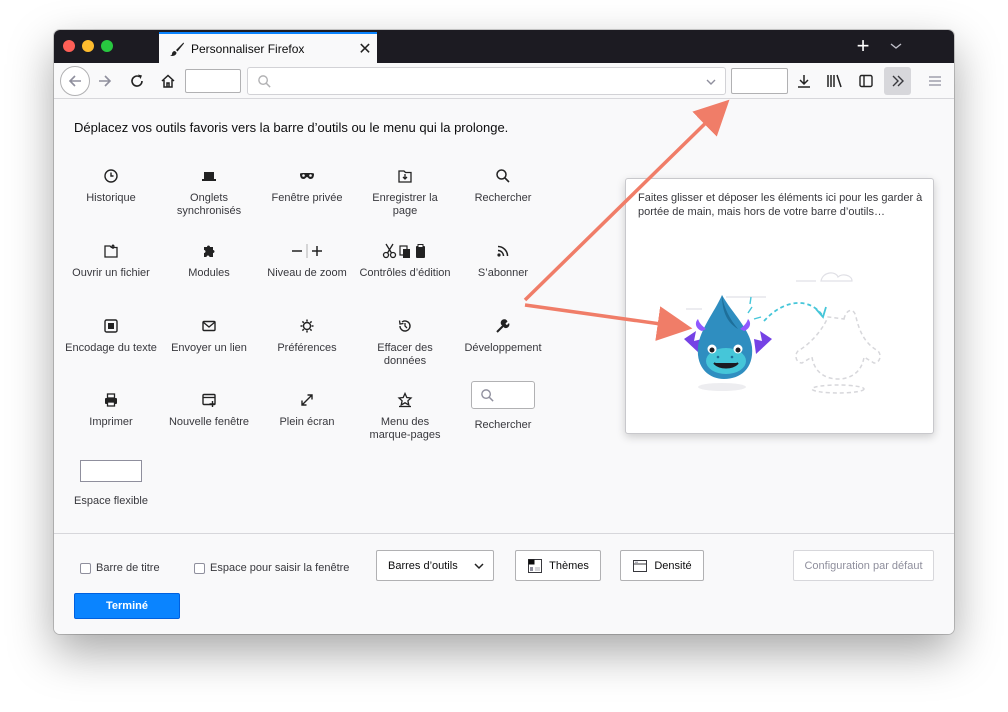  I want to click on library-icon, so click(834, 81).